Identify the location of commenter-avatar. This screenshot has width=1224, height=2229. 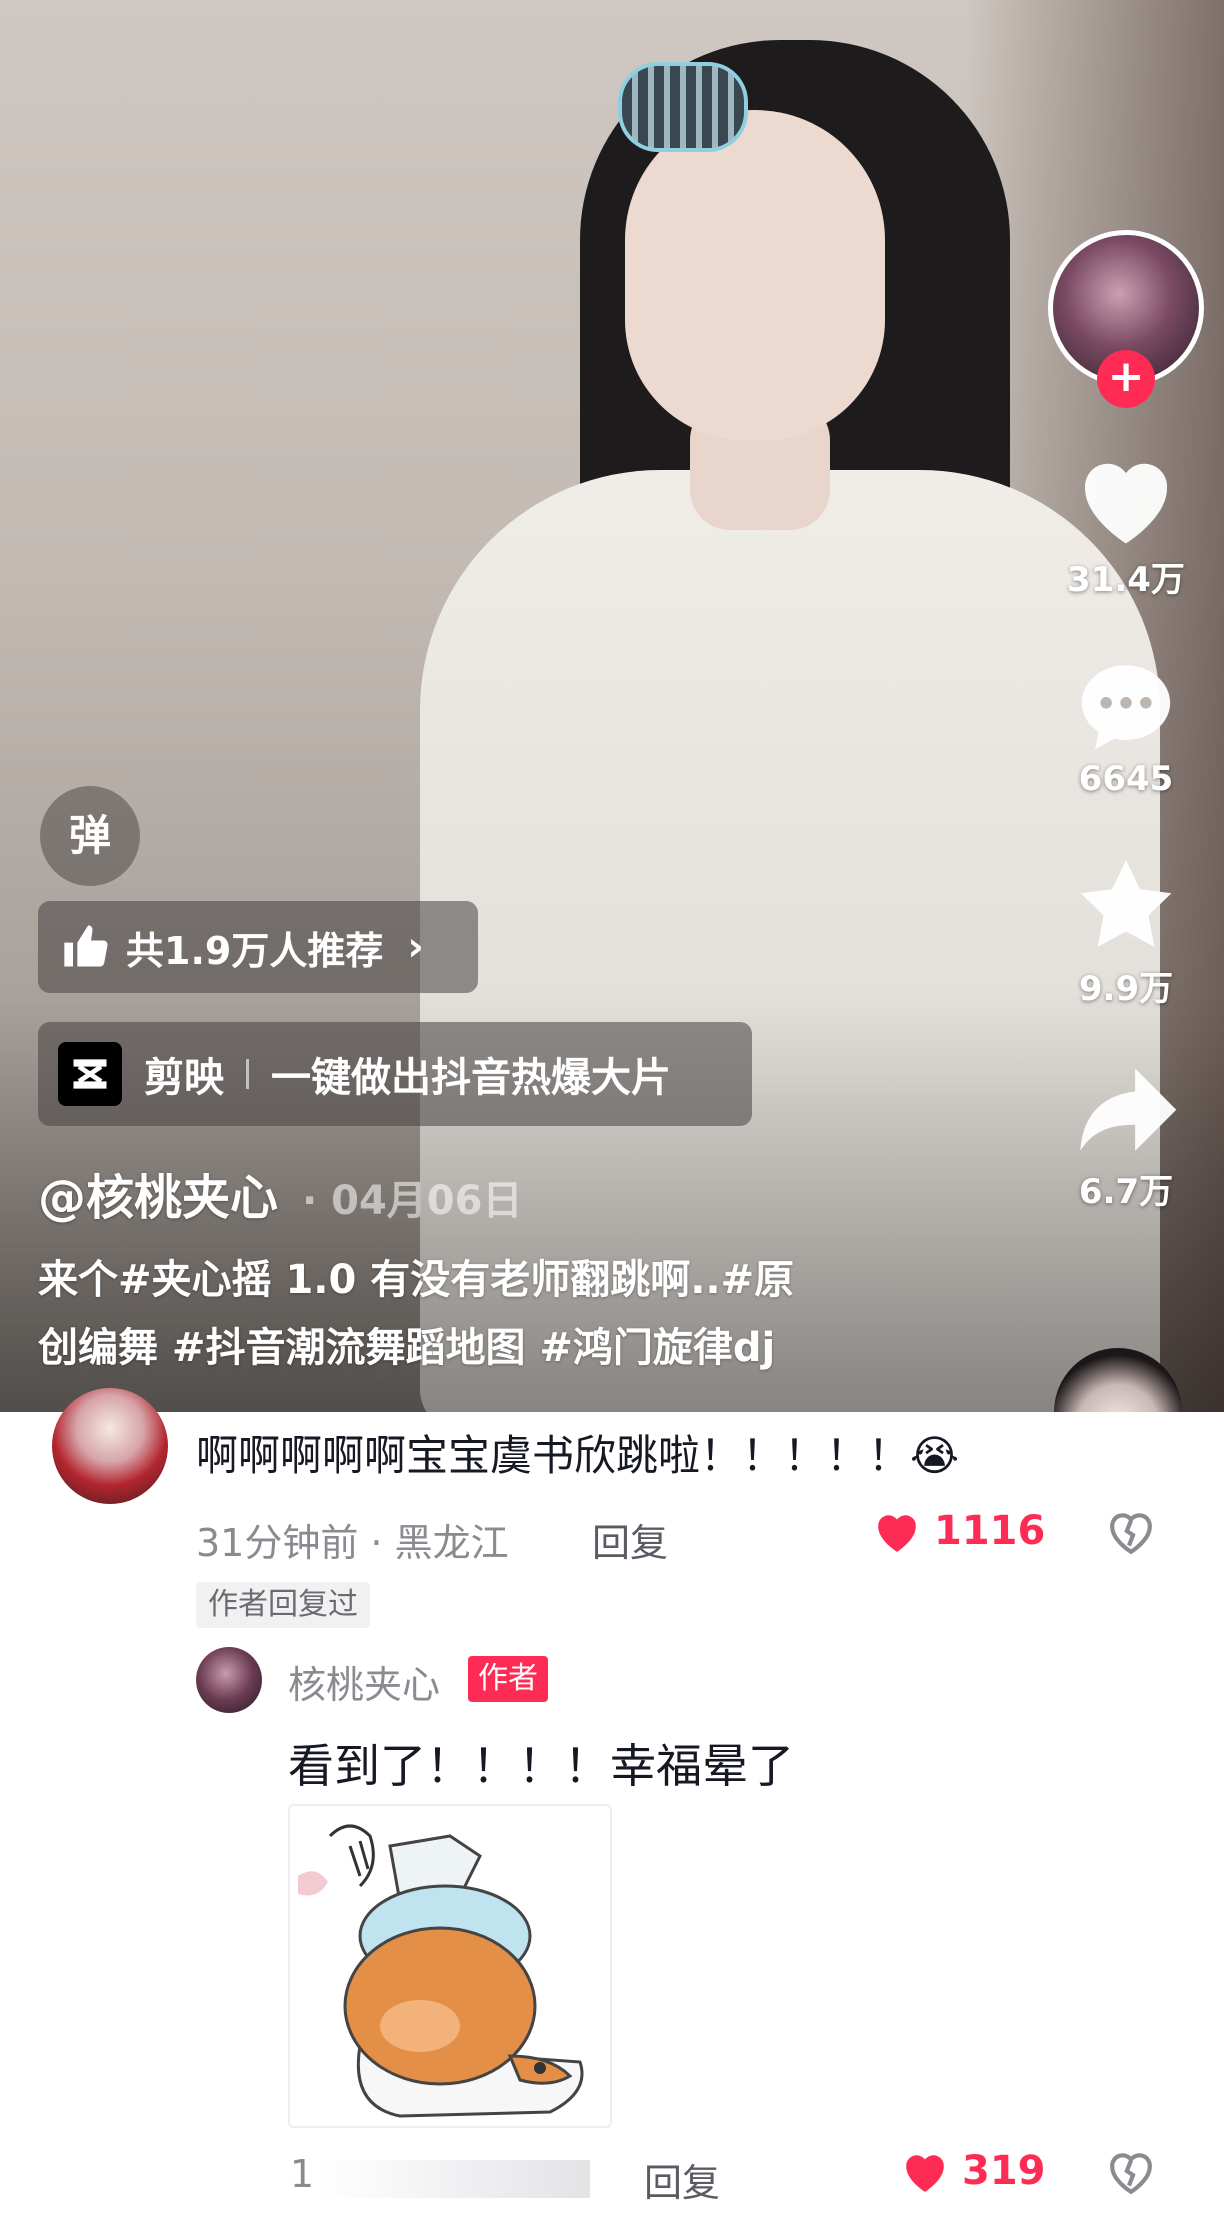
(110, 1446).